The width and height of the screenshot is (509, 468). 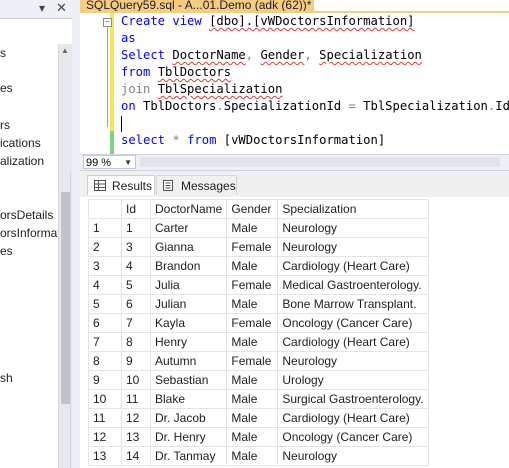 What do you see at coordinates (188, 209) in the screenshot?
I see `column-header: DoctorName` at bounding box center [188, 209].